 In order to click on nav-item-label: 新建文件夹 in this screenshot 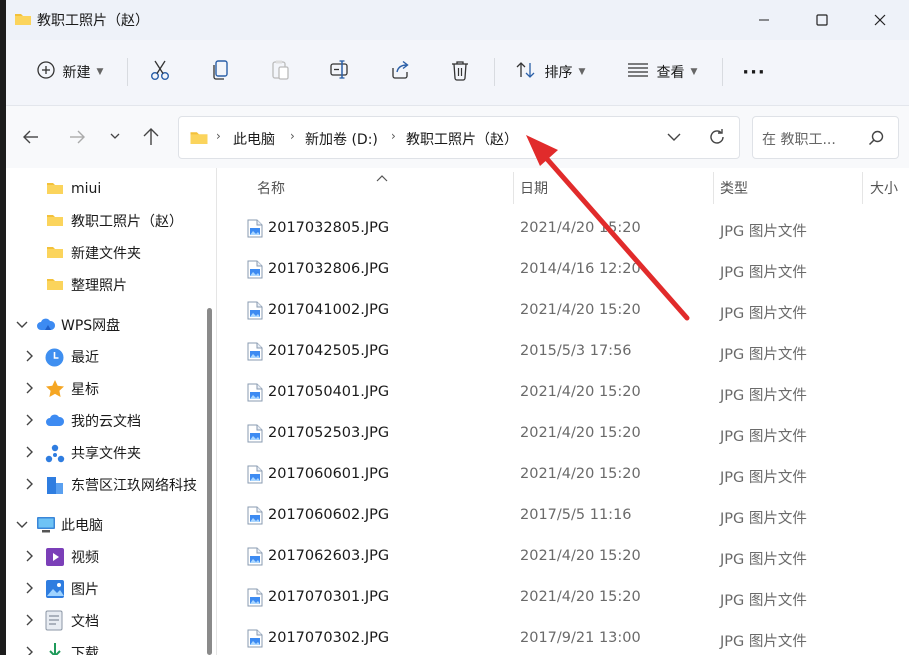, I will do `click(106, 254)`.